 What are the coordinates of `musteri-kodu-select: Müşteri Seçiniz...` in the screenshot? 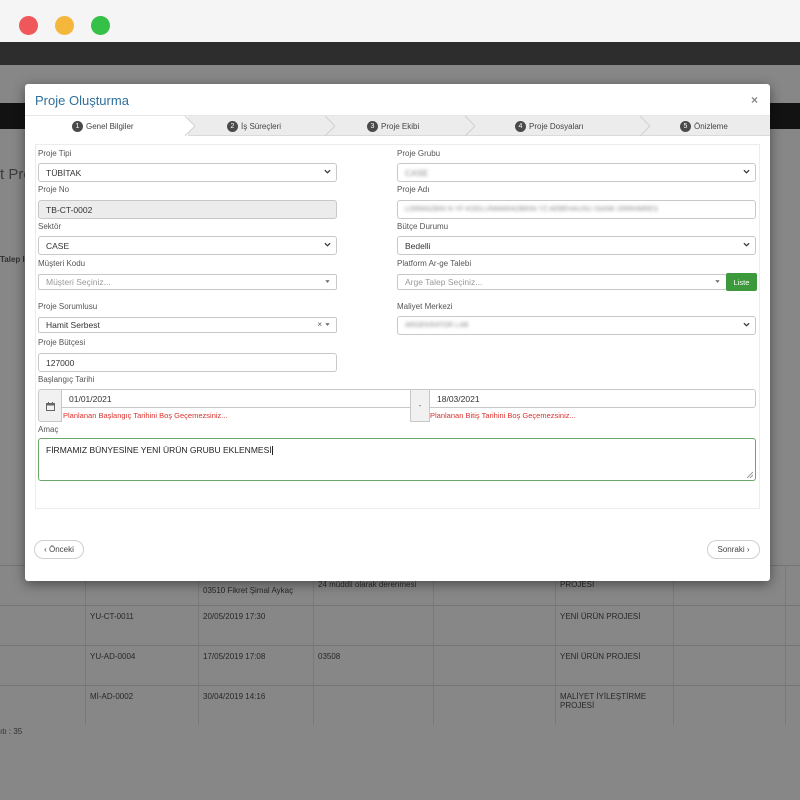 It's located at (187, 282).